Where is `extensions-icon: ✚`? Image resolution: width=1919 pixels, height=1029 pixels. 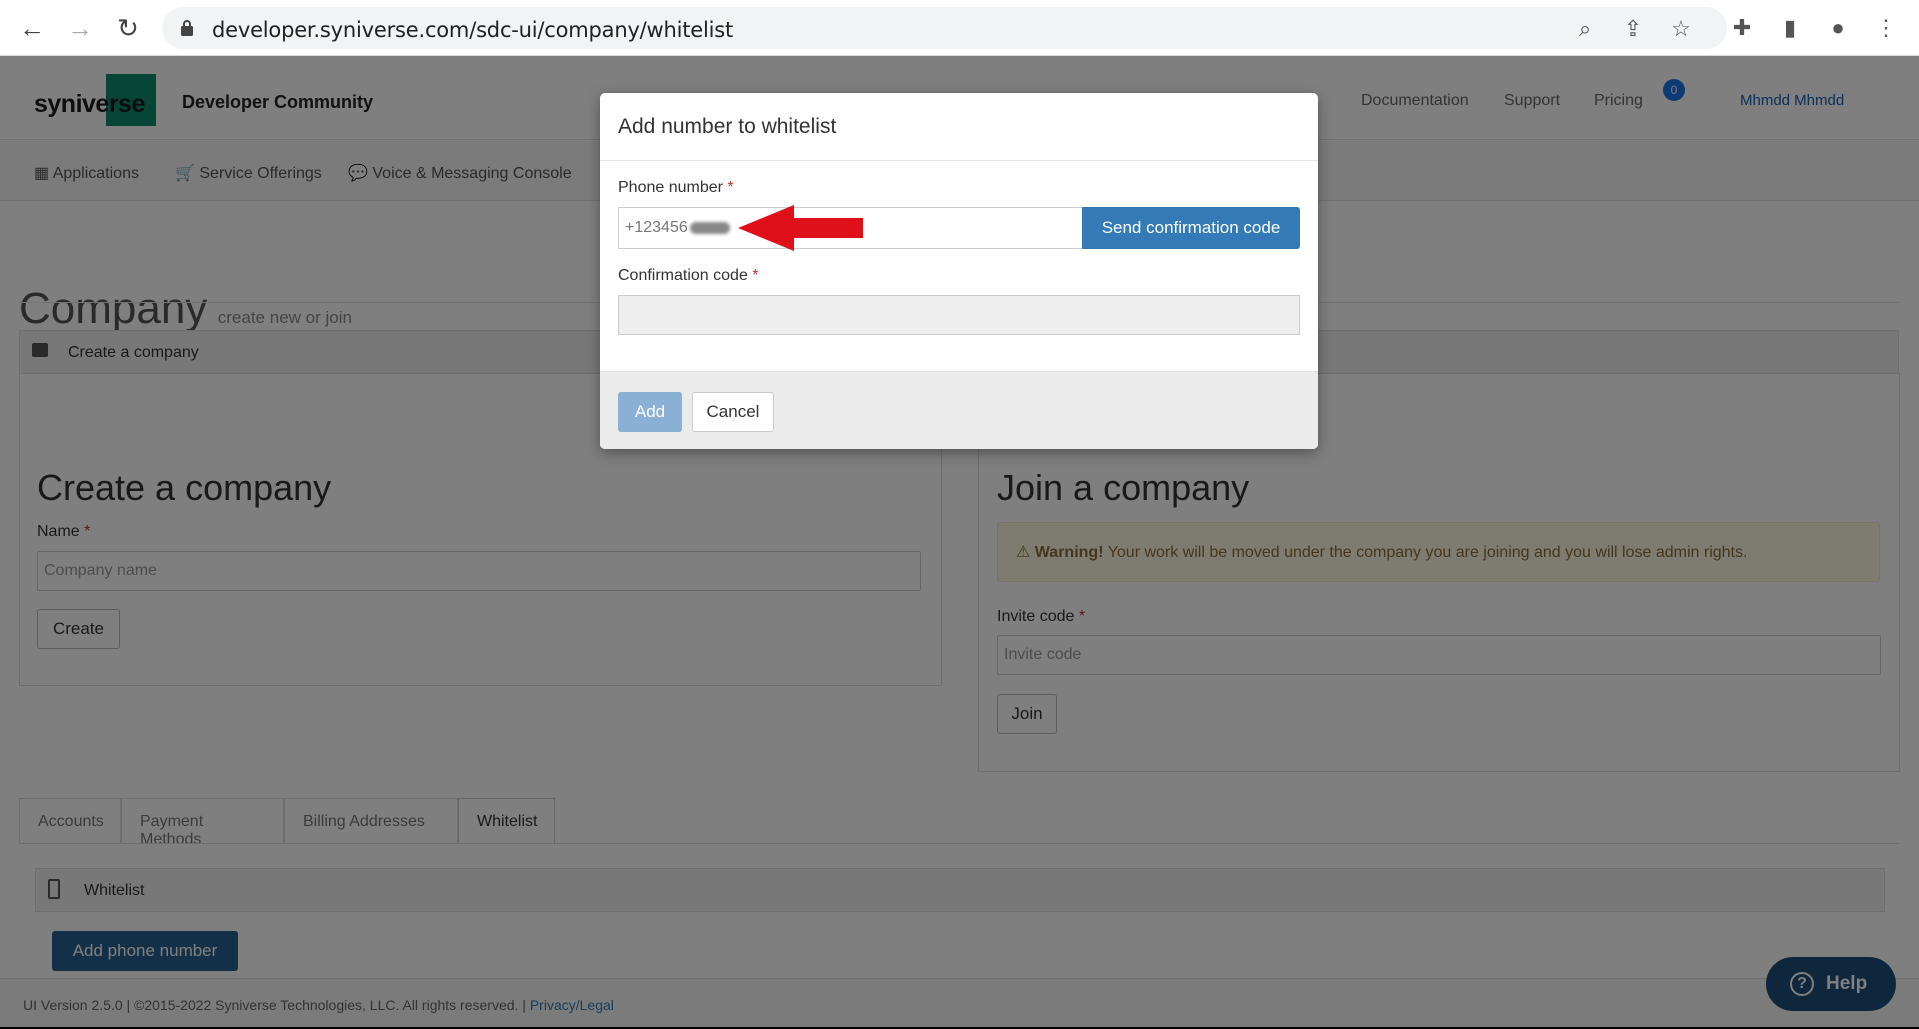
extensions-icon: ✚ is located at coordinates (1742, 28).